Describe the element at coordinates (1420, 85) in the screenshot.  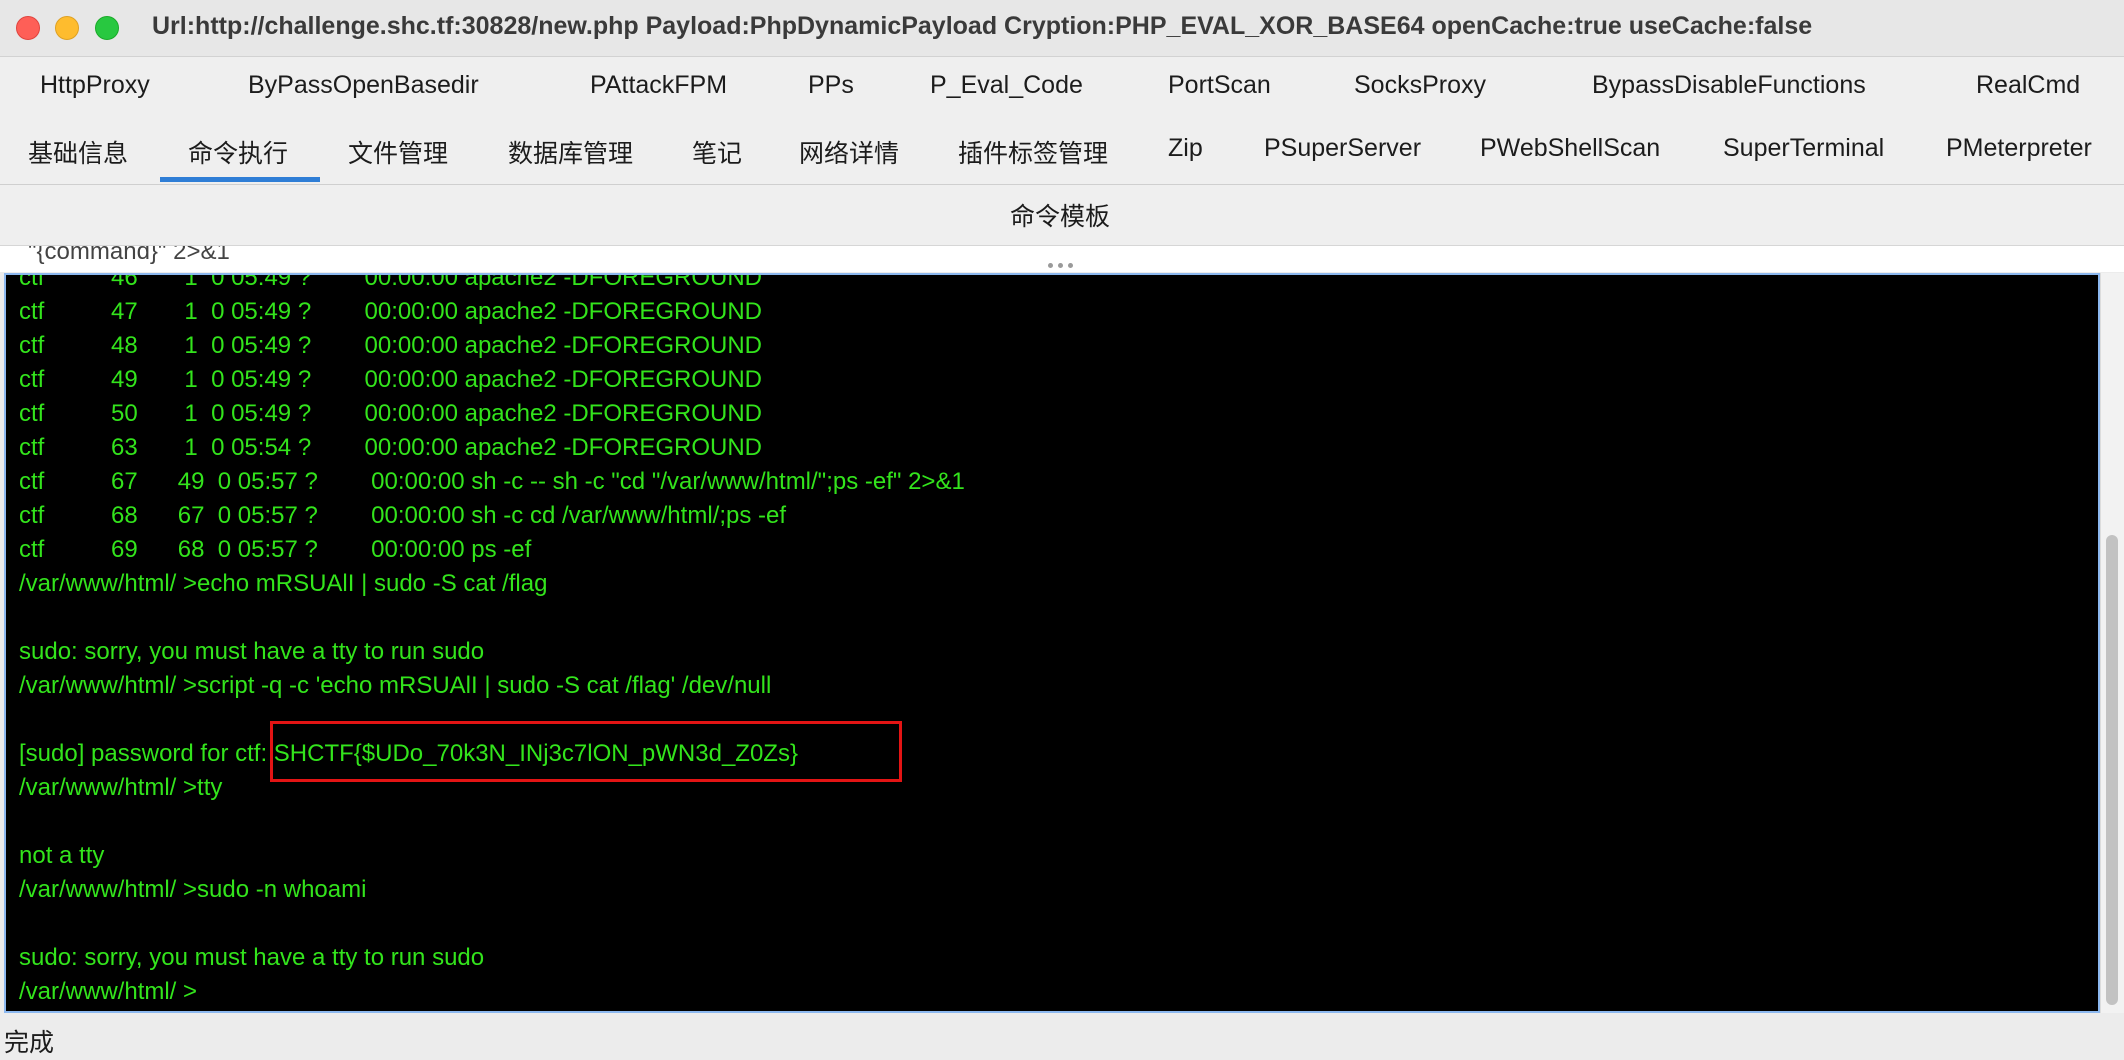
I see `tab-socksproxy: SocksProxy` at that location.